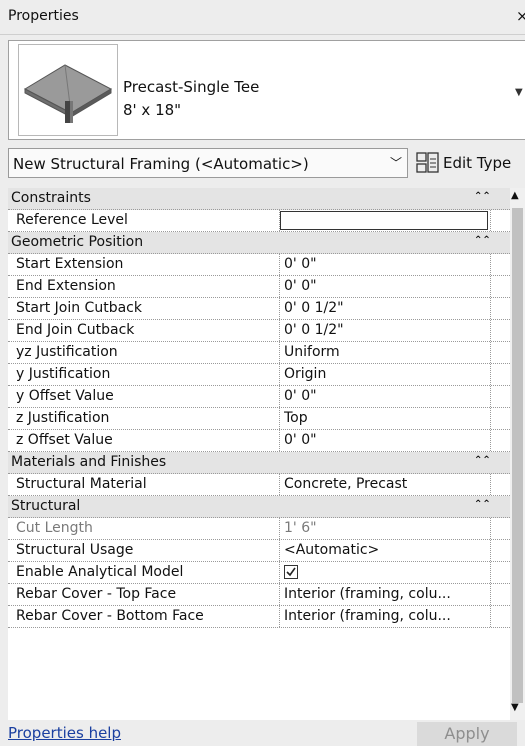 This screenshot has width=525, height=746. Describe the element at coordinates (300, 528) in the screenshot. I see `property-value: 1' 6"` at that location.